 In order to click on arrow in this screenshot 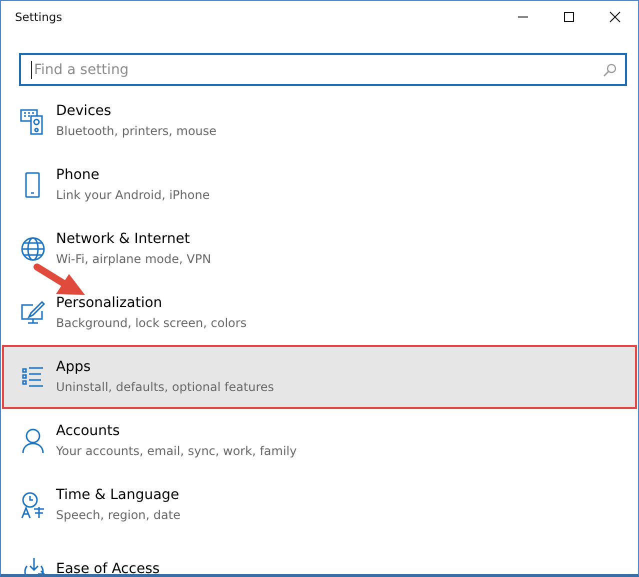, I will do `click(59, 279)`.